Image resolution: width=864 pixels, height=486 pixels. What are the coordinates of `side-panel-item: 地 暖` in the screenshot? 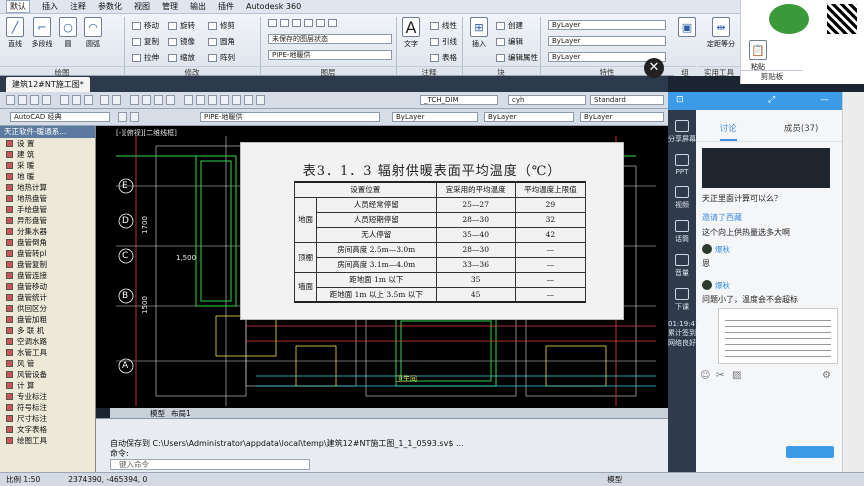 It's located at (47, 176).